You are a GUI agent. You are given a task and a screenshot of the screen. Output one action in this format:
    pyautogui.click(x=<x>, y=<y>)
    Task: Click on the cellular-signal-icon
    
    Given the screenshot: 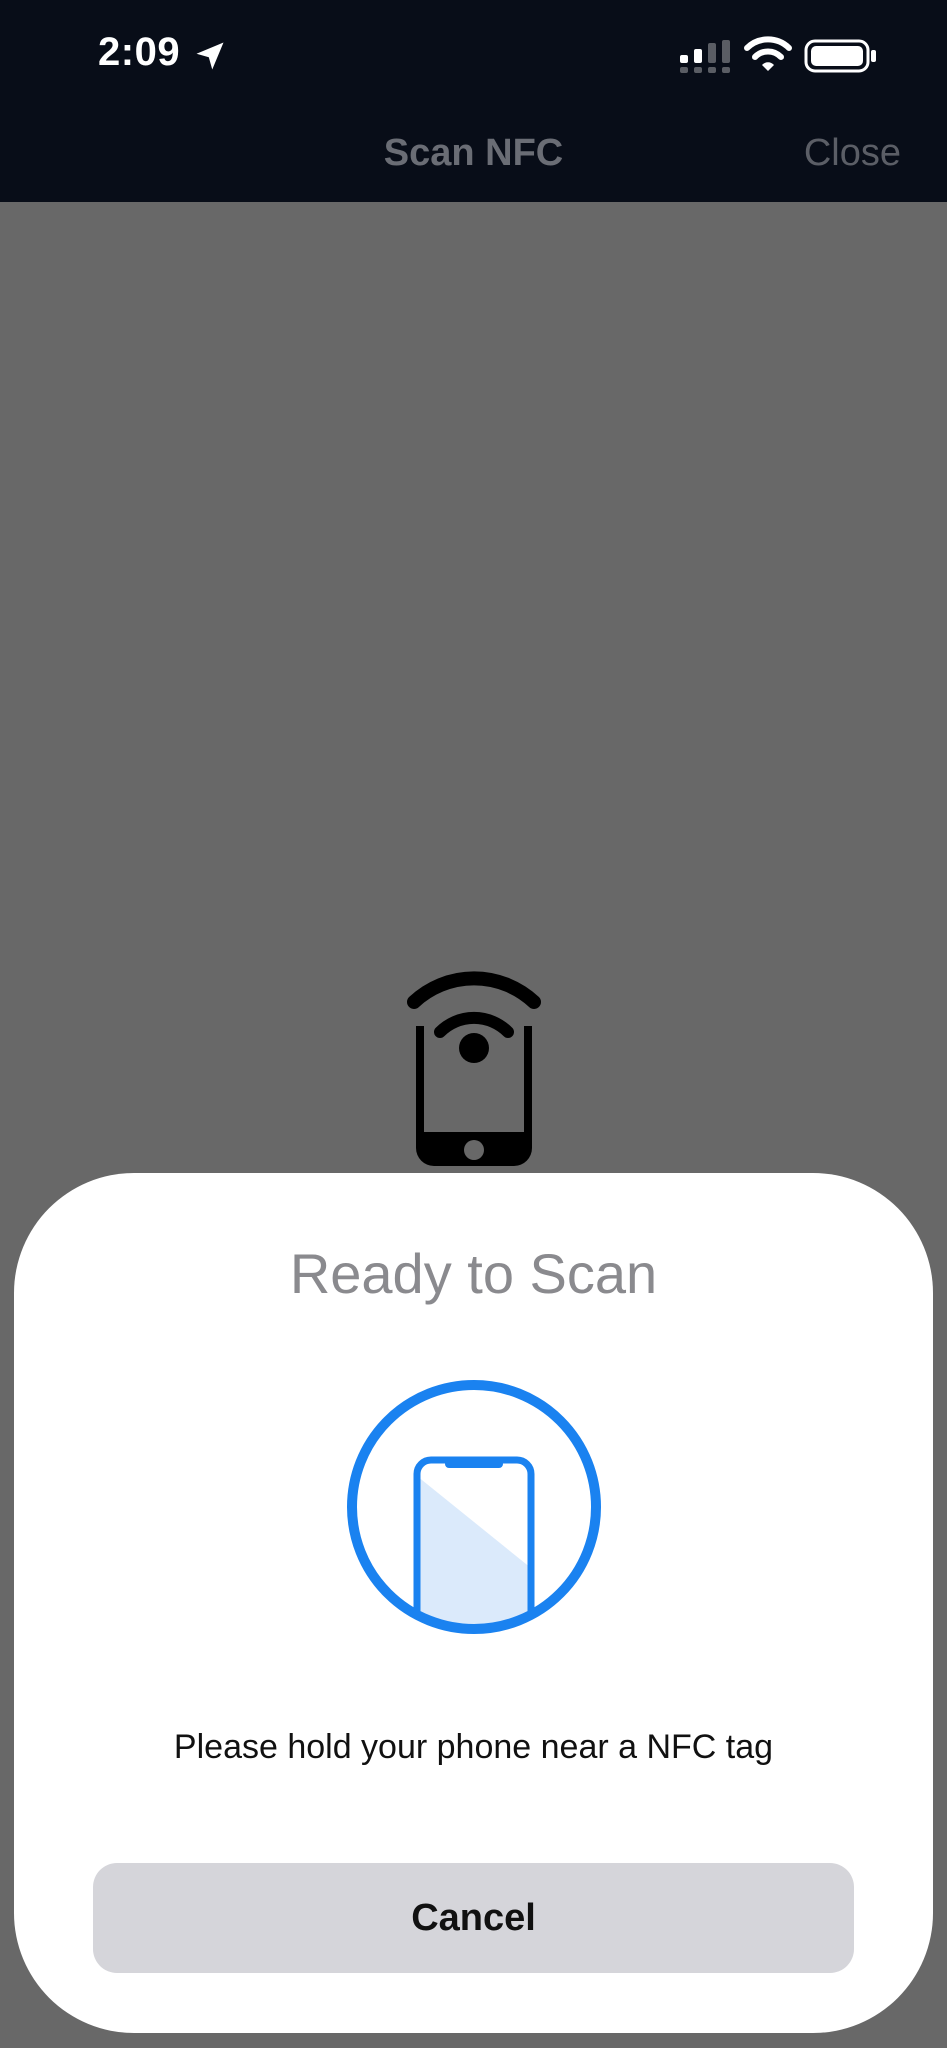 What is the action you would take?
    pyautogui.click(x=705, y=56)
    